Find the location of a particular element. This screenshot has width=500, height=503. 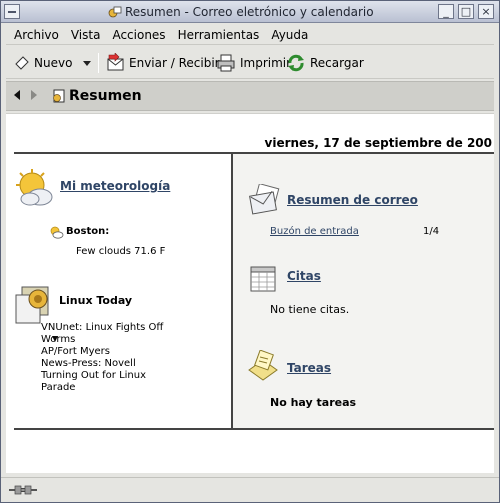

news-item: News-Press: Novell is located at coordinates (101, 364).